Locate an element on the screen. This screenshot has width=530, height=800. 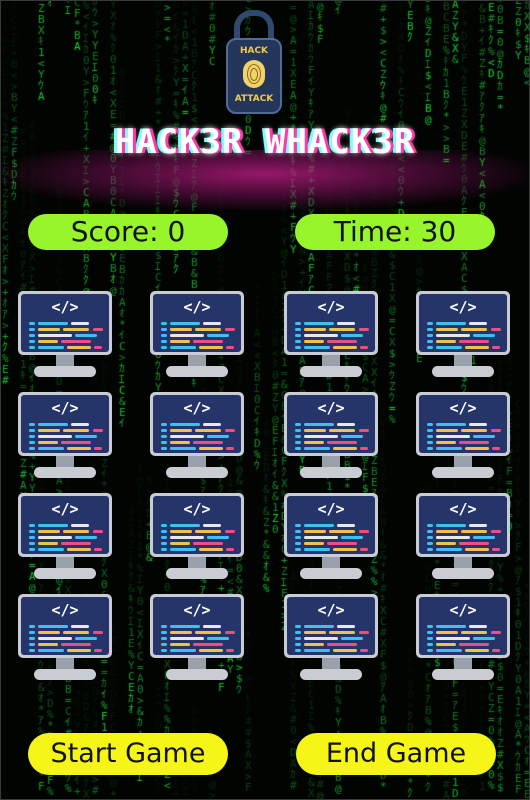
computer-target-7: </> is located at coordinates (331, 436).